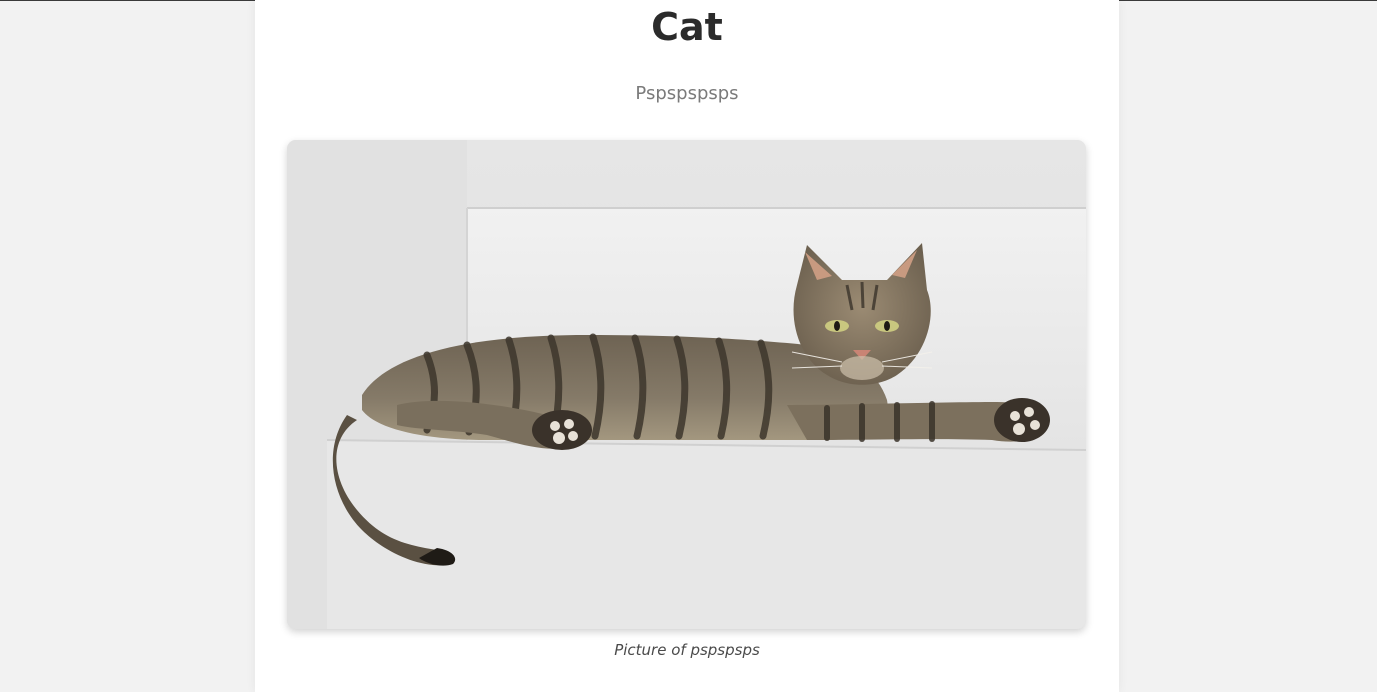 The height and width of the screenshot is (692, 1377). I want to click on page-title: Cat, so click(687, 27).